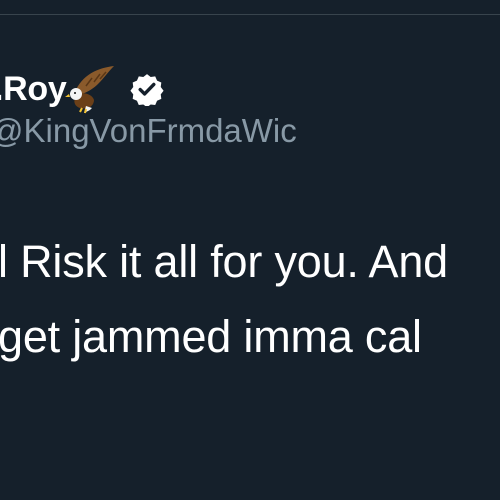 The height and width of the screenshot is (500, 500). What do you see at coordinates (148, 131) in the screenshot?
I see `author-handle: @KingVonFrmdaWic` at bounding box center [148, 131].